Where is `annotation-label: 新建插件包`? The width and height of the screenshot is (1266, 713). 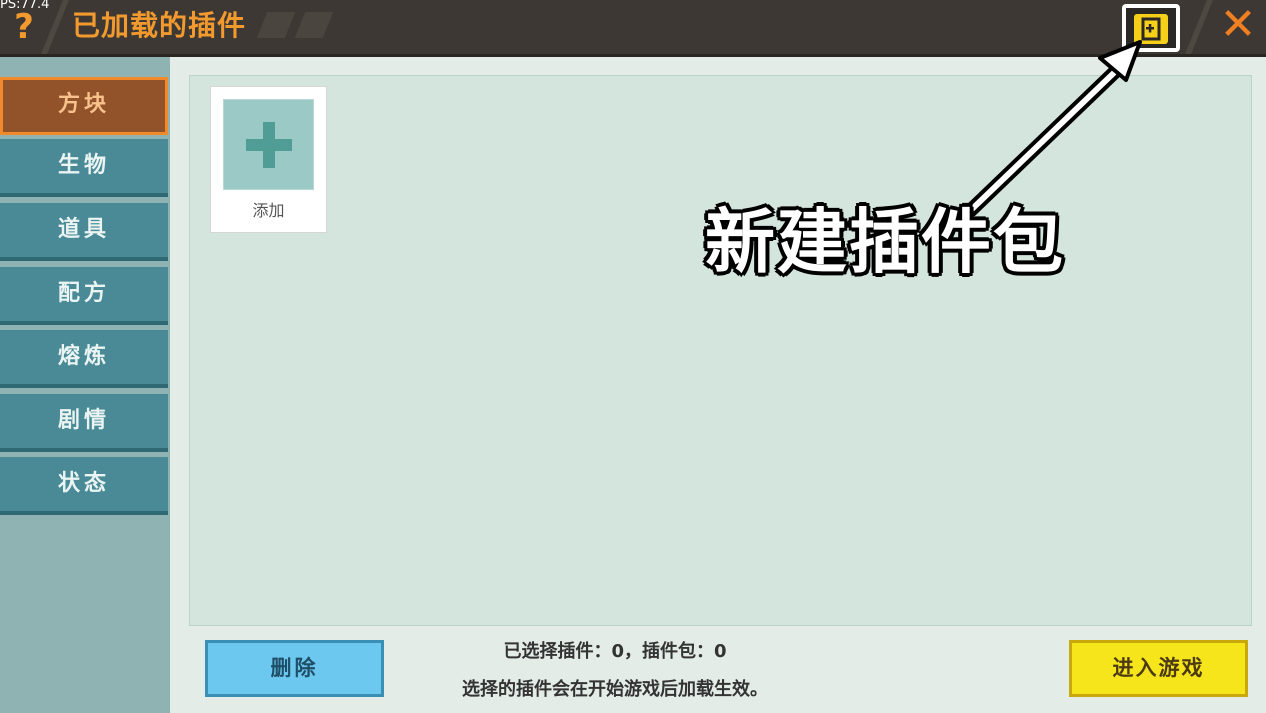 annotation-label: 新建插件包 is located at coordinates (884, 242).